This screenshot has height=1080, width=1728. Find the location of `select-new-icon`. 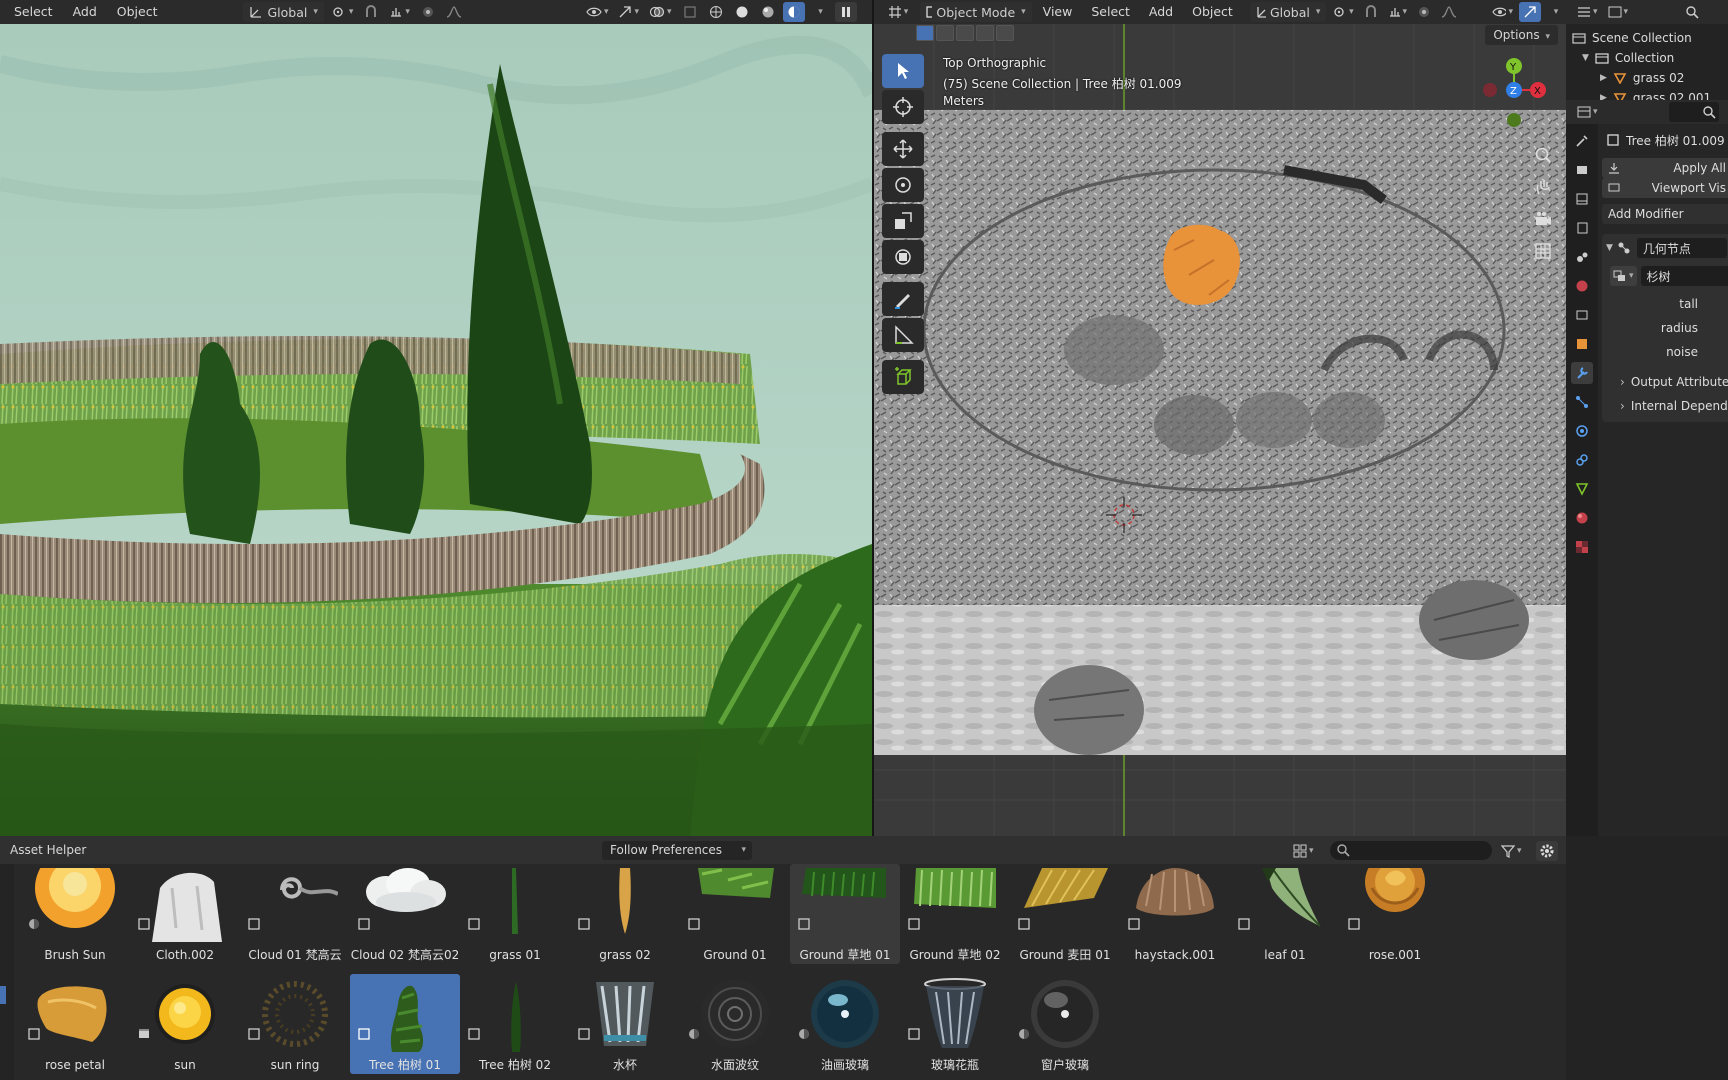

select-new-icon is located at coordinates (925, 33).